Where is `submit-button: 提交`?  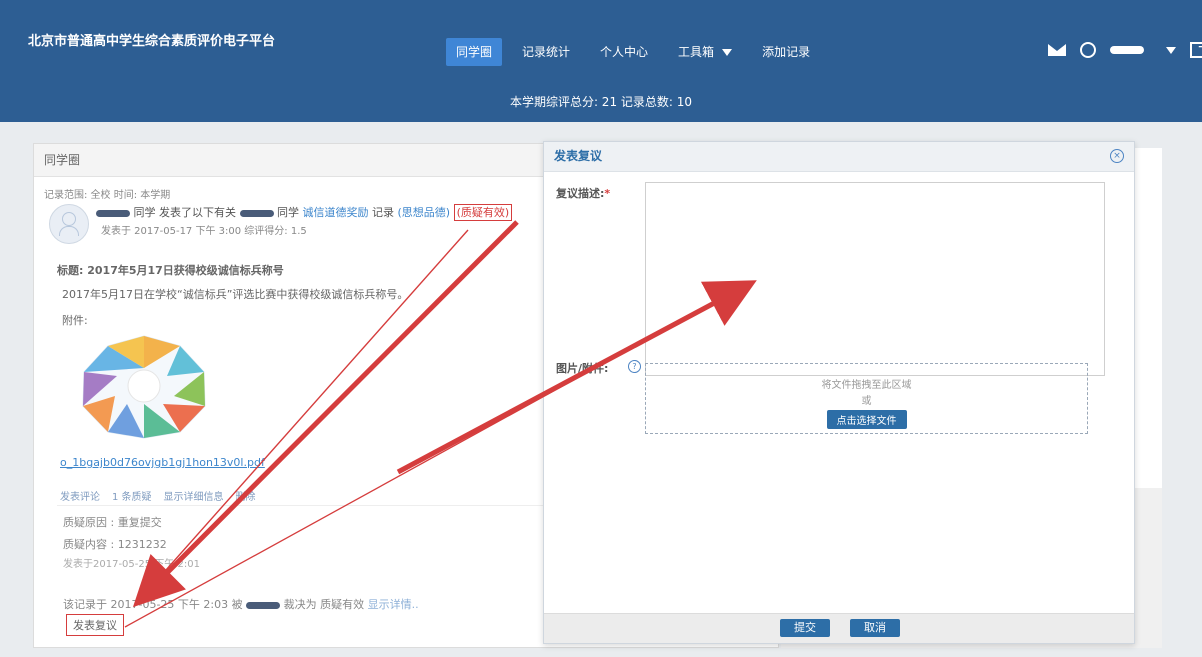 submit-button: 提交 is located at coordinates (805, 628).